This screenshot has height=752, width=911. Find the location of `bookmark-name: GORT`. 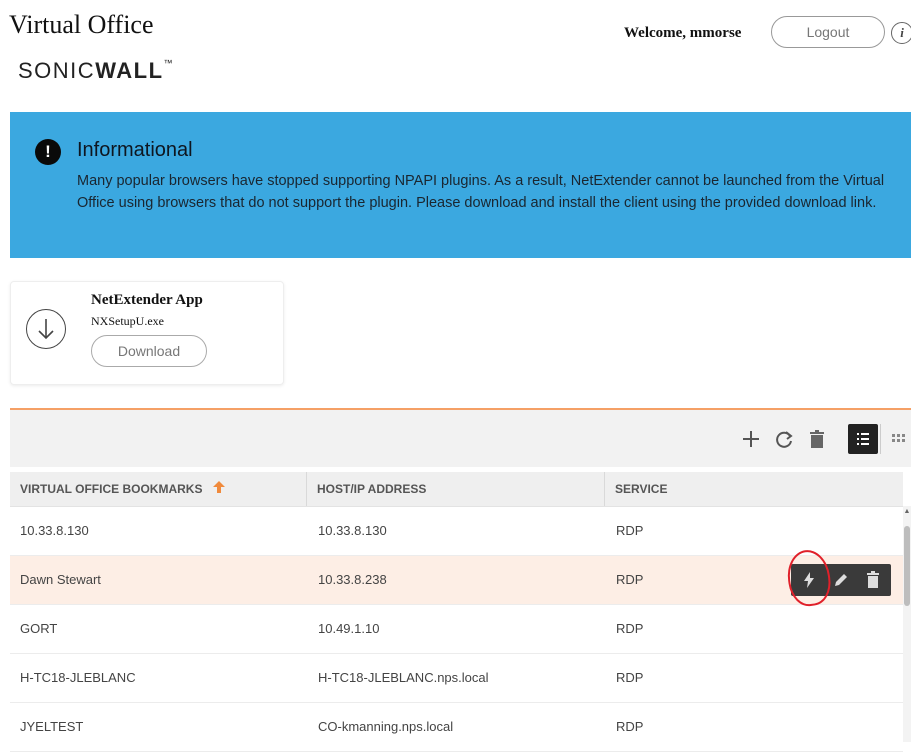

bookmark-name: GORT is located at coordinates (39, 628).